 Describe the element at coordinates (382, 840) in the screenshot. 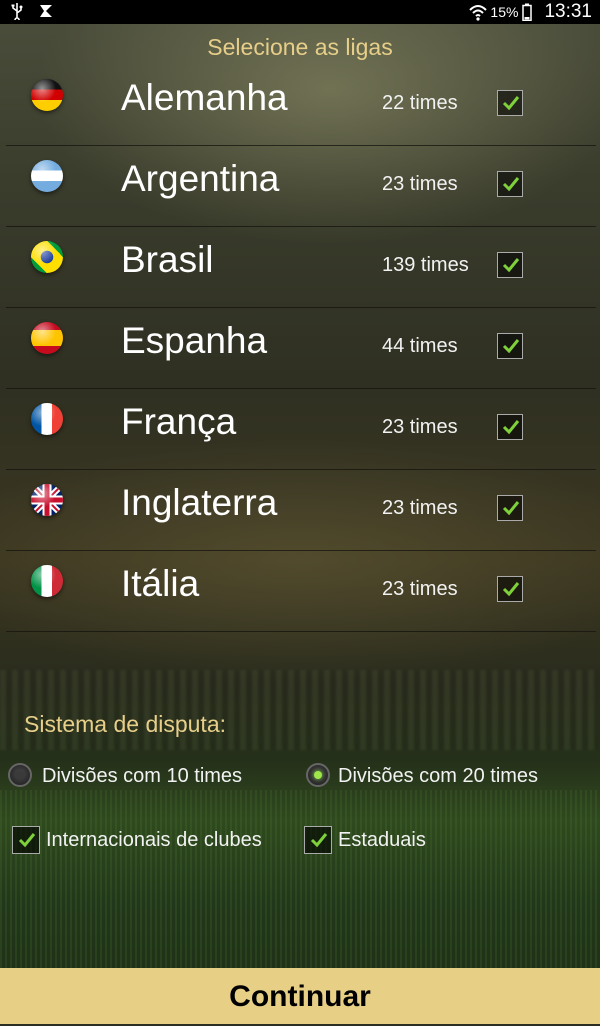

I see `state-championships-label: Estaduais` at that location.